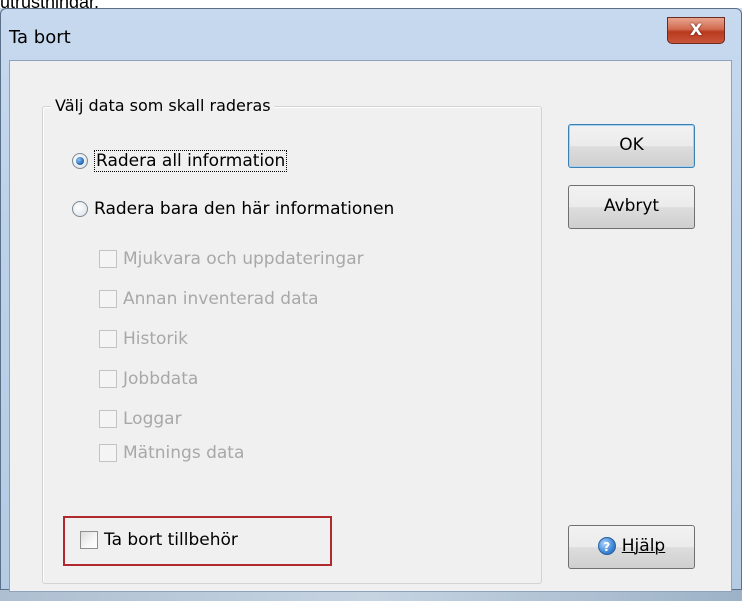 The height and width of the screenshot is (601, 742). I want to click on help-button-content: ? Hjälp, so click(631, 546).